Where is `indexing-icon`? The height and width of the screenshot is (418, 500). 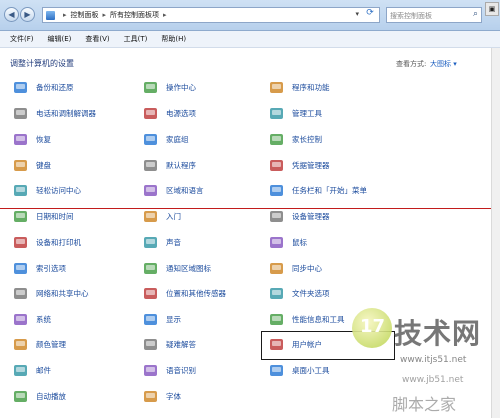
indexing-icon is located at coordinates (20, 268).